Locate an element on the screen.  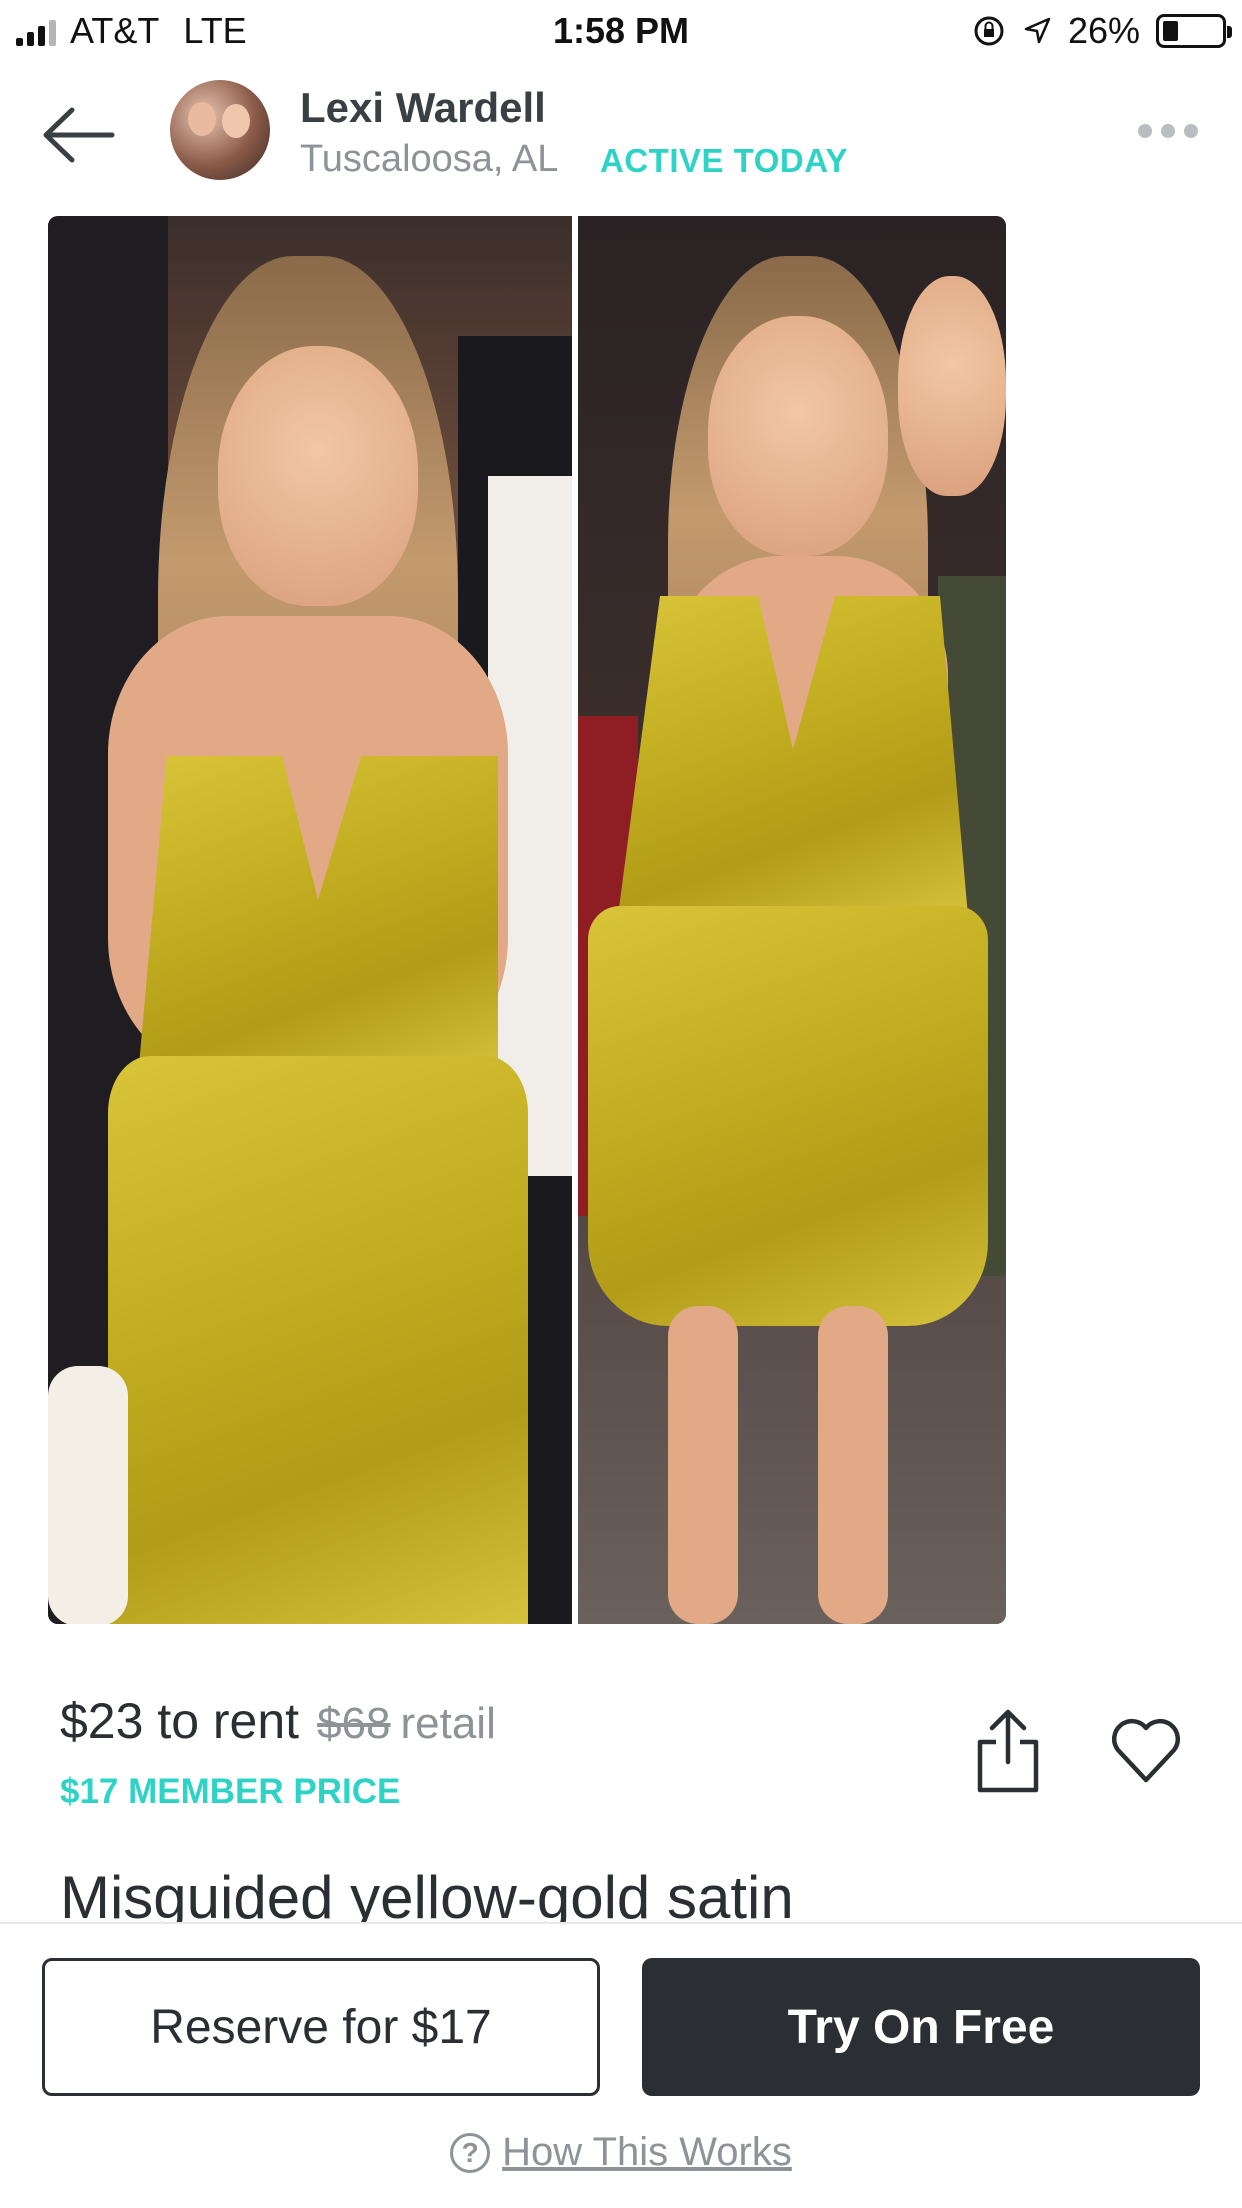
battery-percent: 26% is located at coordinates (1103, 30).